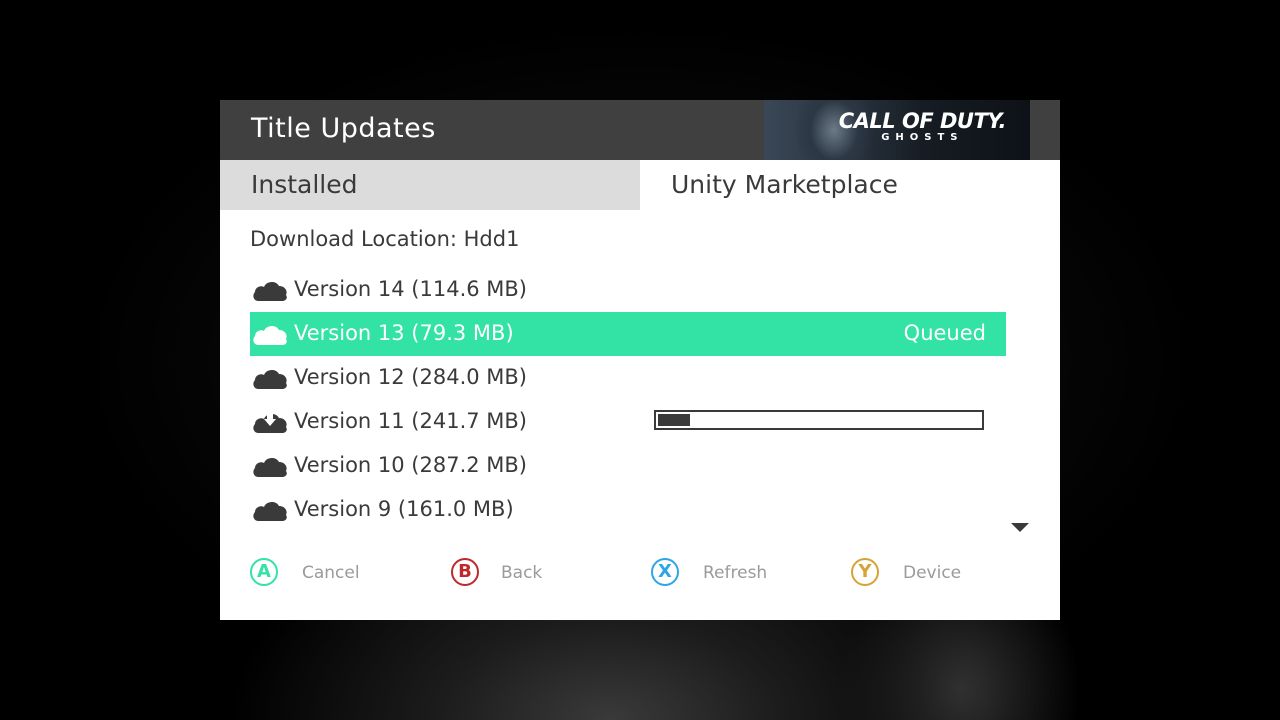 This screenshot has width=1280, height=720. Describe the element at coordinates (640, 130) in the screenshot. I see `dialog-header: Title Updates CALL OF DUTY. GHOSTS` at that location.